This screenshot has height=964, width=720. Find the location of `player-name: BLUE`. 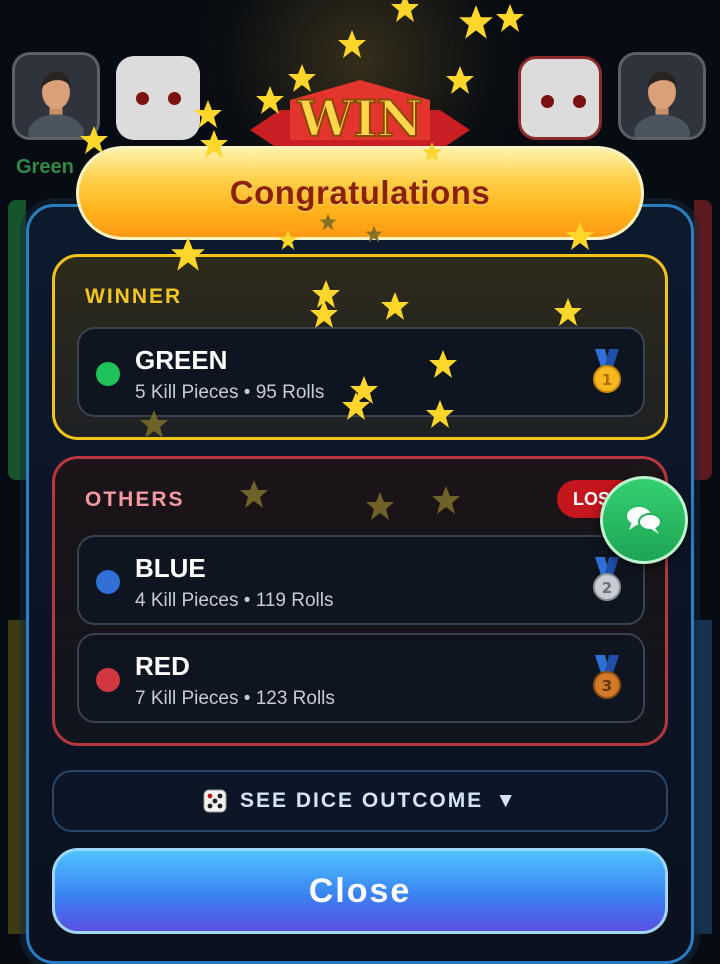

player-name: BLUE is located at coordinates (170, 568).